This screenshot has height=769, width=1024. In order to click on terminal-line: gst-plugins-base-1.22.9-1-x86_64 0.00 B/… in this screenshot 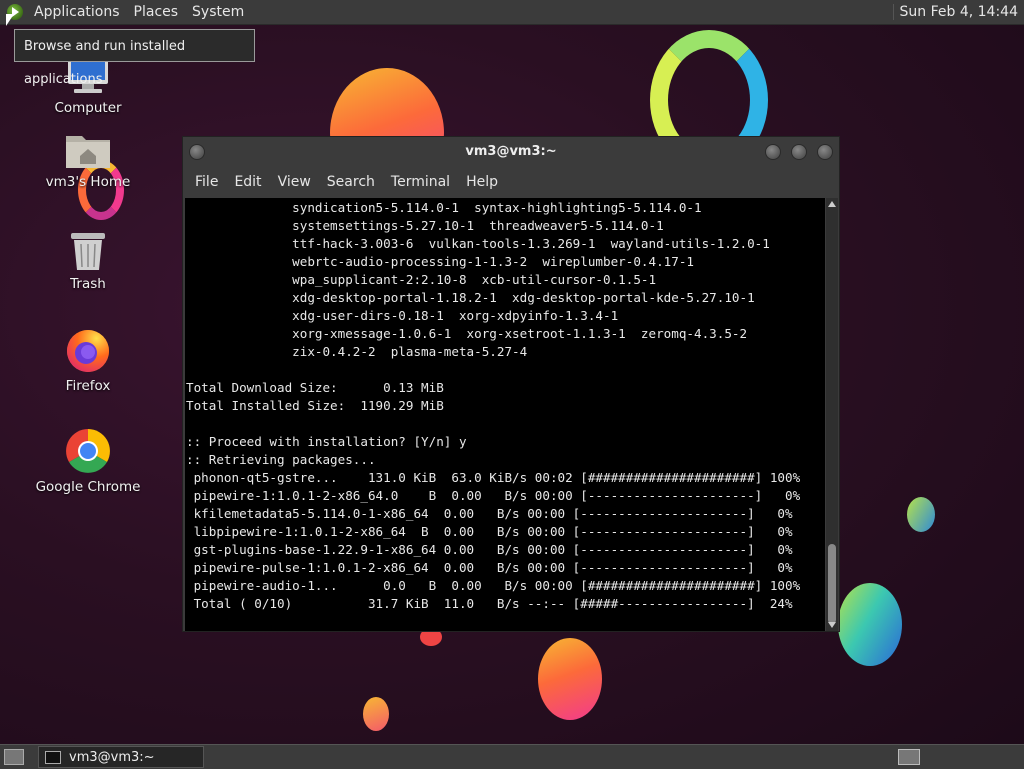, I will do `click(489, 549)`.